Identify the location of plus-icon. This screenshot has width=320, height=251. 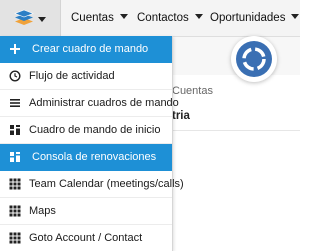
(15, 49).